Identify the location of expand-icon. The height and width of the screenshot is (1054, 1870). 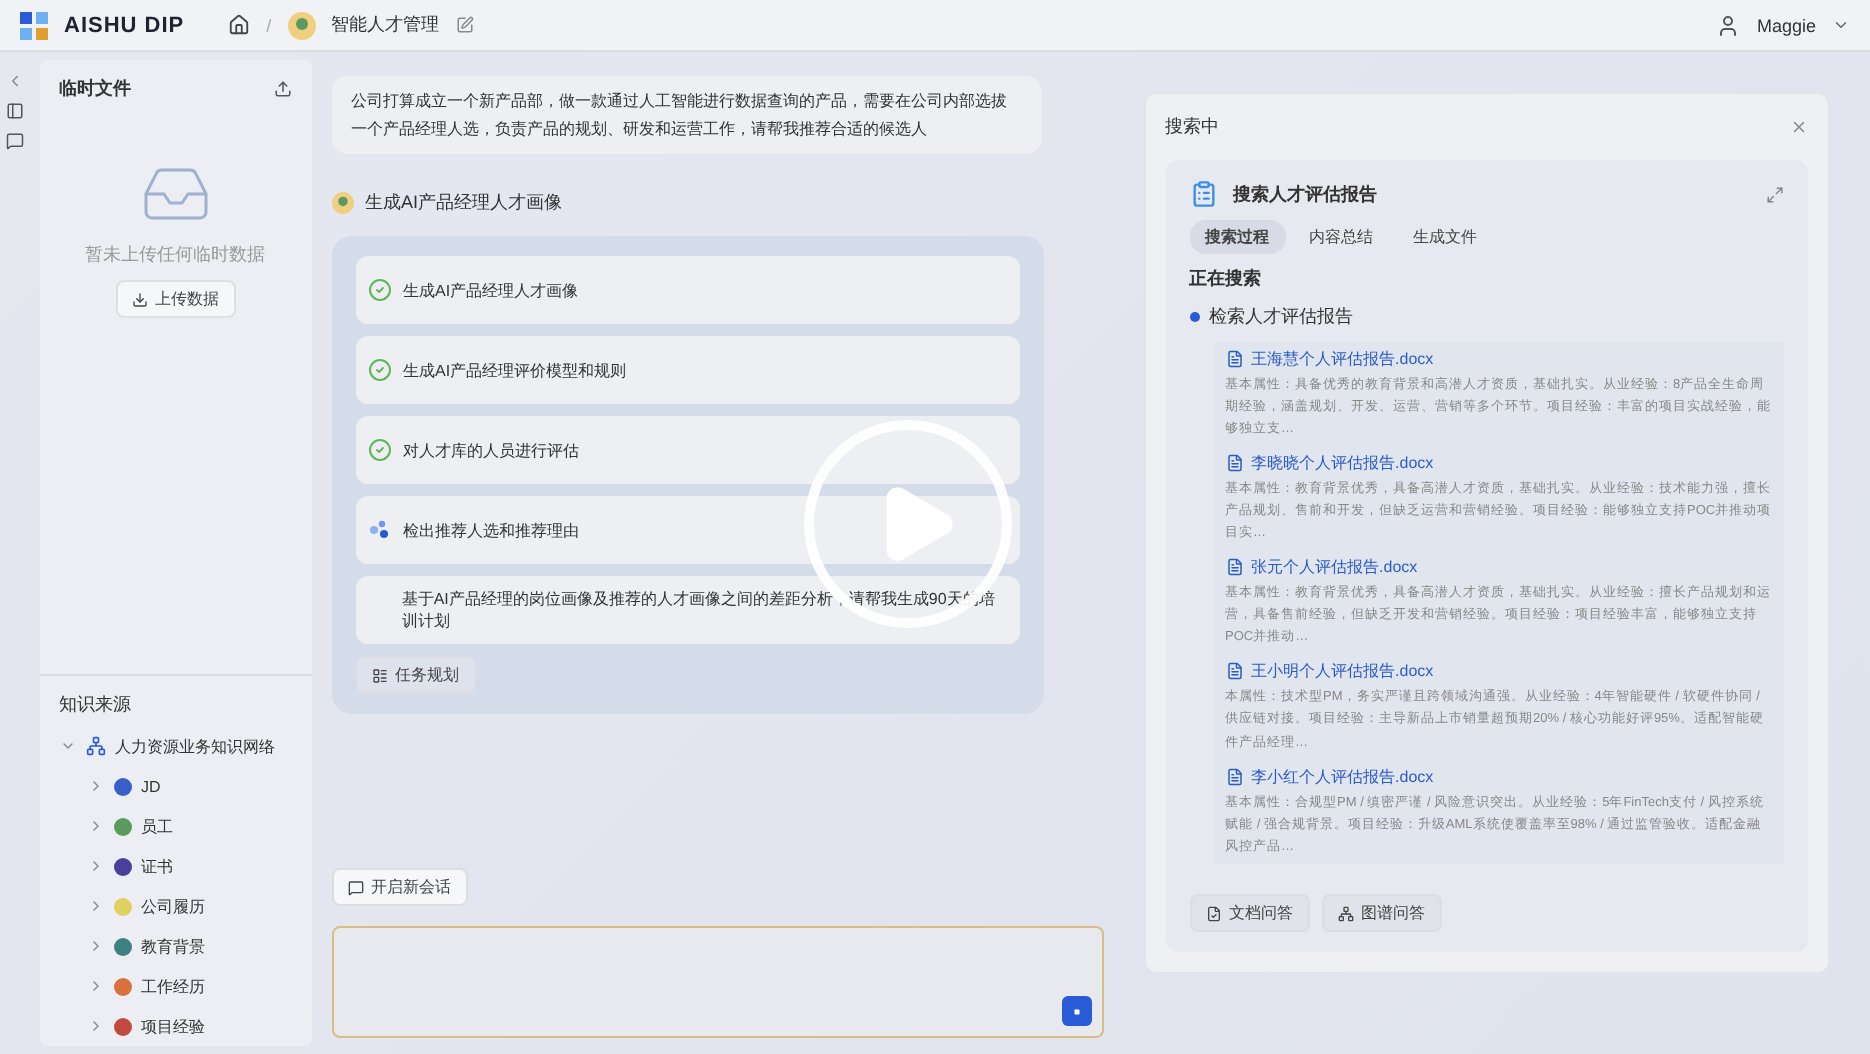
(1775, 194).